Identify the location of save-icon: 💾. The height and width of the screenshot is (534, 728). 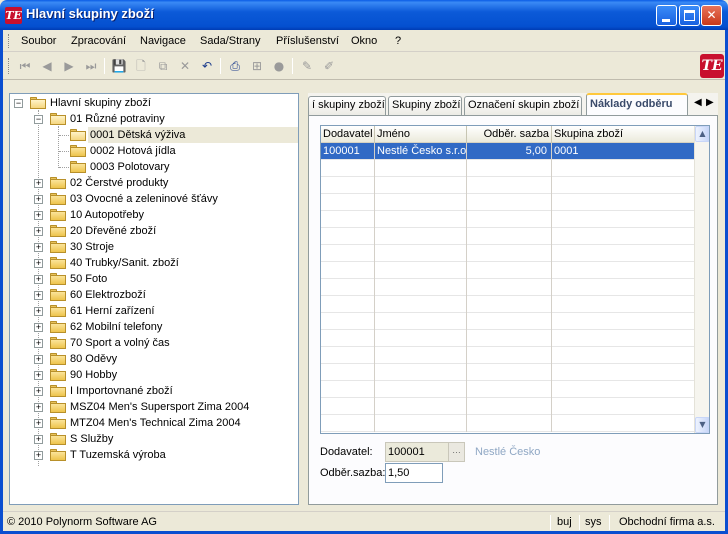
(119, 66).